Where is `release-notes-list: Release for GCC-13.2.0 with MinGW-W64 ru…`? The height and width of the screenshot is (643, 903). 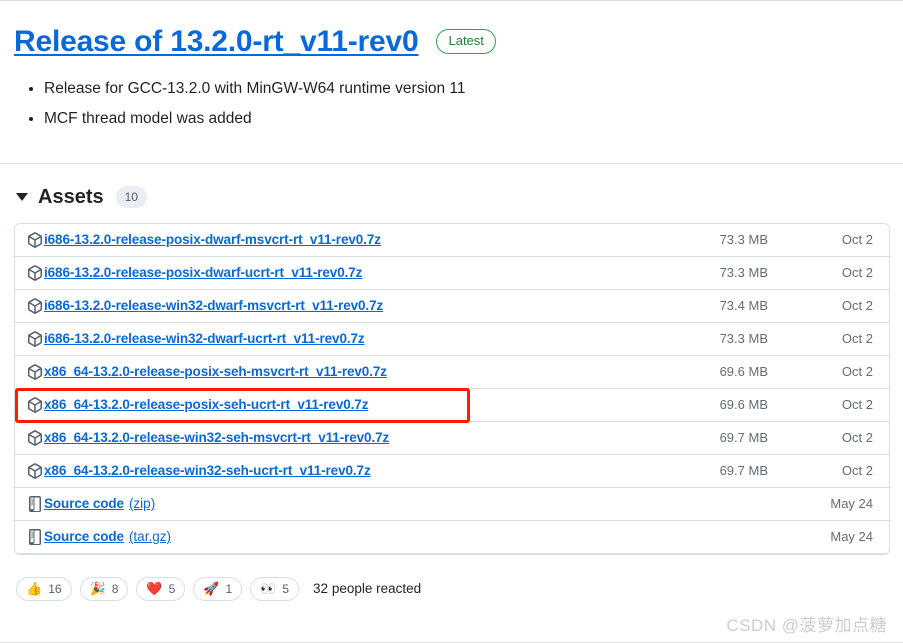 release-notes-list: Release for GCC-13.2.0 with MinGW-W64 ru… is located at coordinates (451, 104).